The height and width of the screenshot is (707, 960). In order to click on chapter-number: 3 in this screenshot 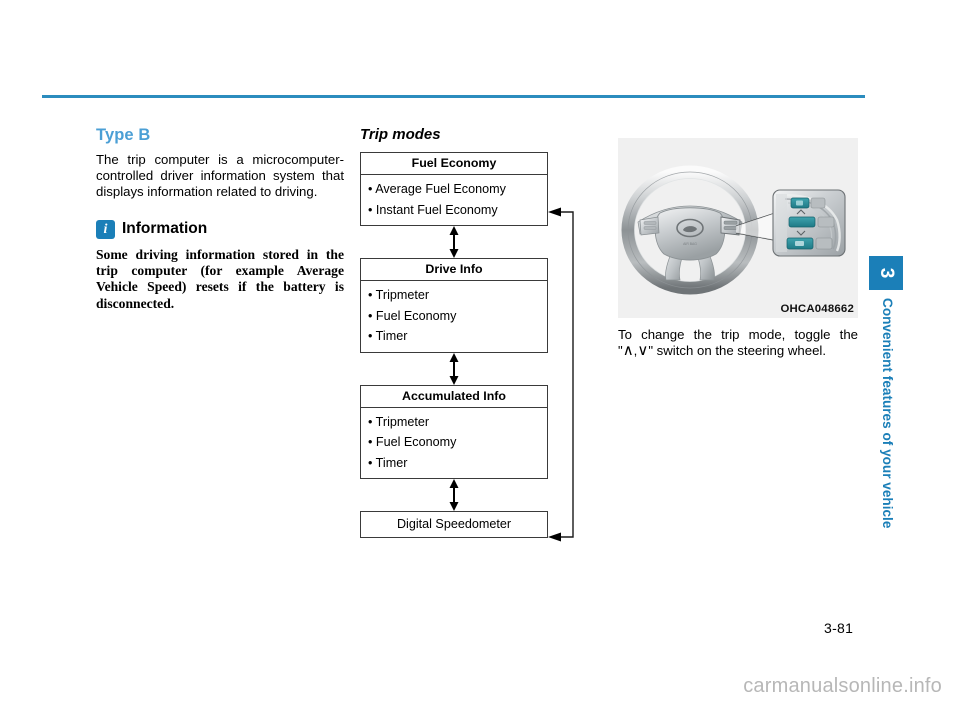, I will do `click(886, 273)`.